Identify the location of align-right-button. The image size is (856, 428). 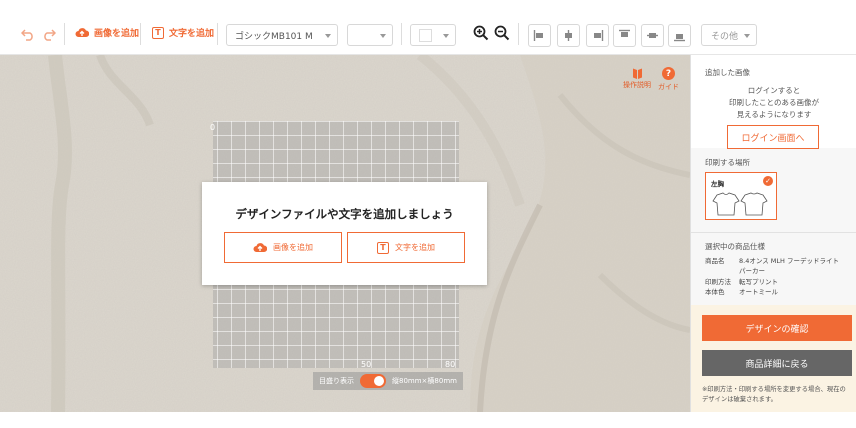
(597, 35).